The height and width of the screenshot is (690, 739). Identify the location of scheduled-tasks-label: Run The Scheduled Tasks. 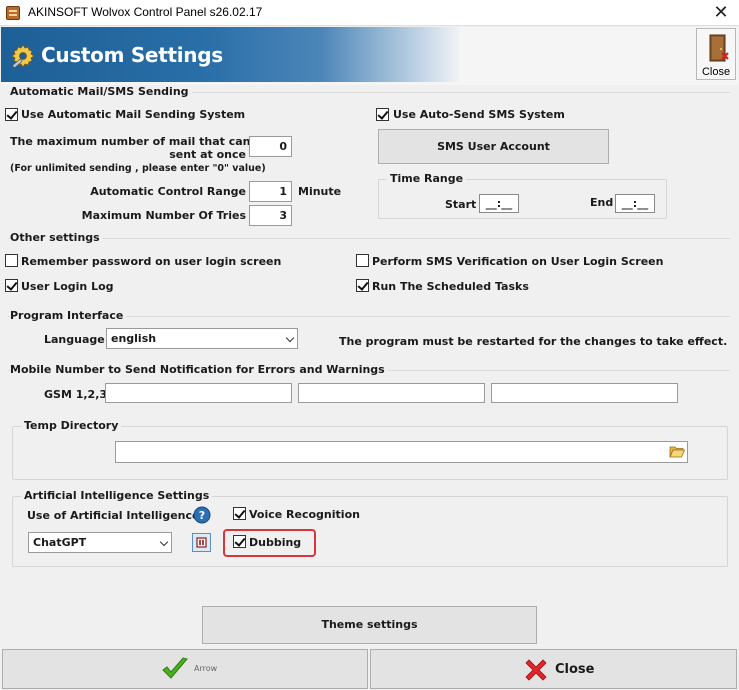
(450, 286).